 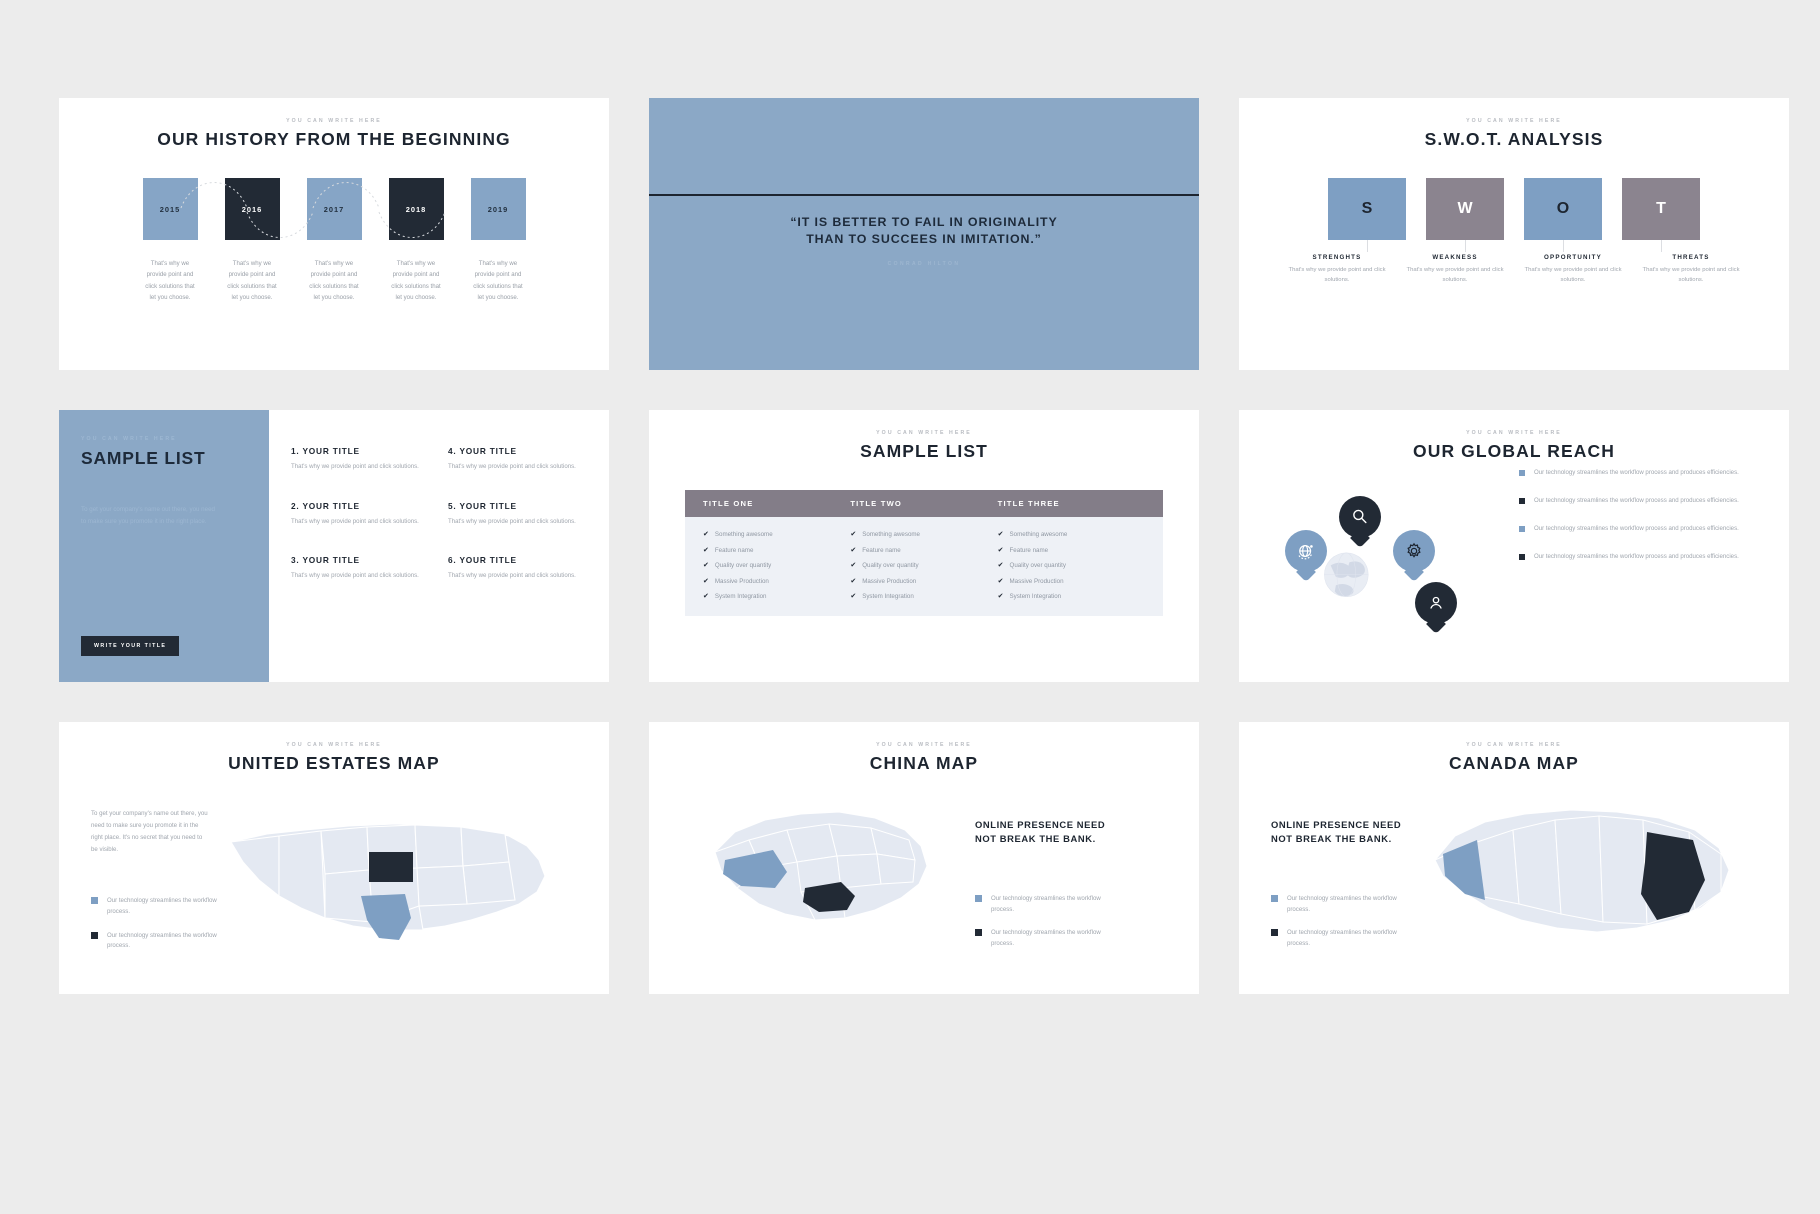 What do you see at coordinates (1414, 551) in the screenshot?
I see `map-pin-settings` at bounding box center [1414, 551].